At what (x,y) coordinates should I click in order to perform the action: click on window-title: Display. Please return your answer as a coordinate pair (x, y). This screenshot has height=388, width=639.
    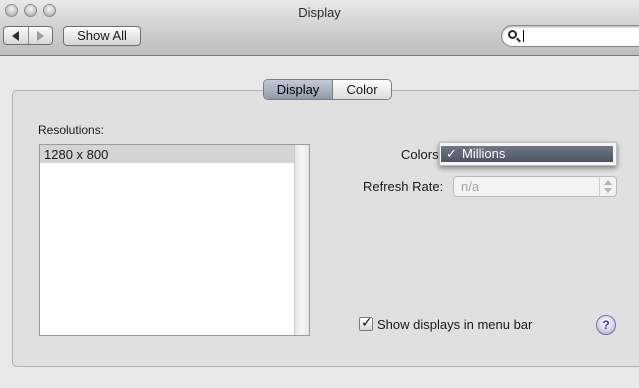
    Looking at the image, I should click on (319, 12).